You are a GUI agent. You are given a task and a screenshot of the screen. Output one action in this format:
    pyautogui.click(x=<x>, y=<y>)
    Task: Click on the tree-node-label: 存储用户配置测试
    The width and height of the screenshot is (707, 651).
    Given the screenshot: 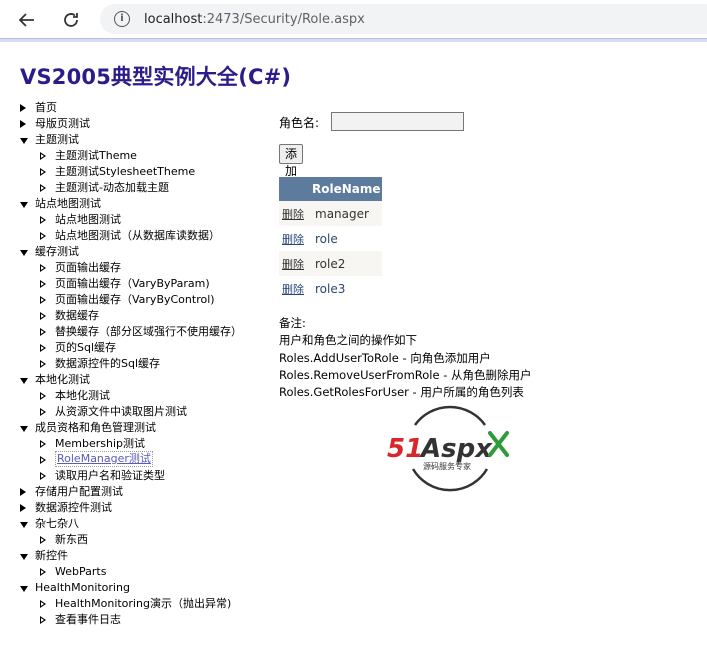 What is the action you would take?
    pyautogui.click(x=79, y=492)
    